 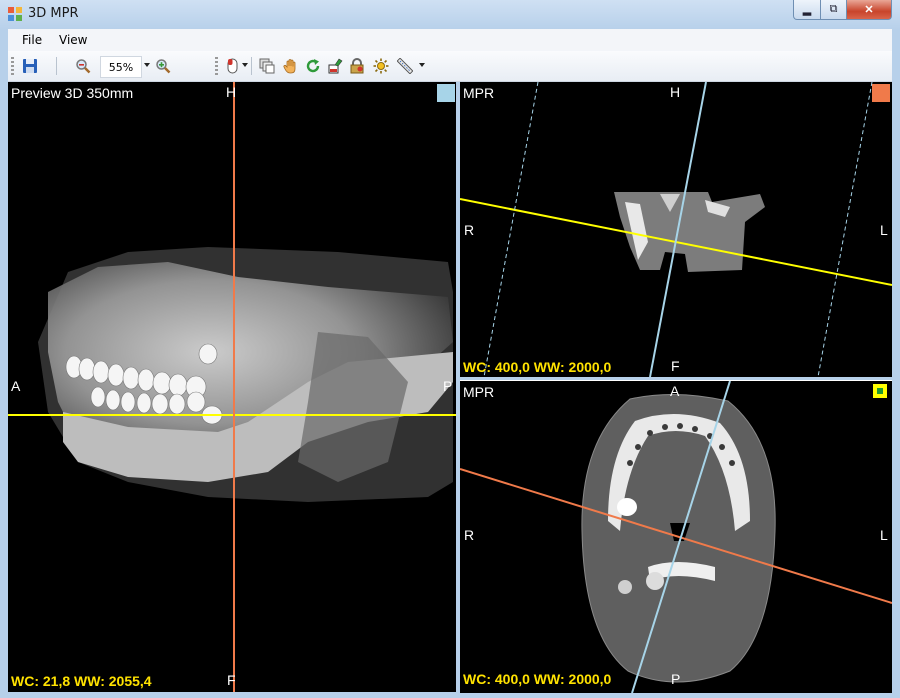 What do you see at coordinates (450, 14) in the screenshot?
I see `title-bar: 3D MPR ▂ ⧉ ✕` at bounding box center [450, 14].